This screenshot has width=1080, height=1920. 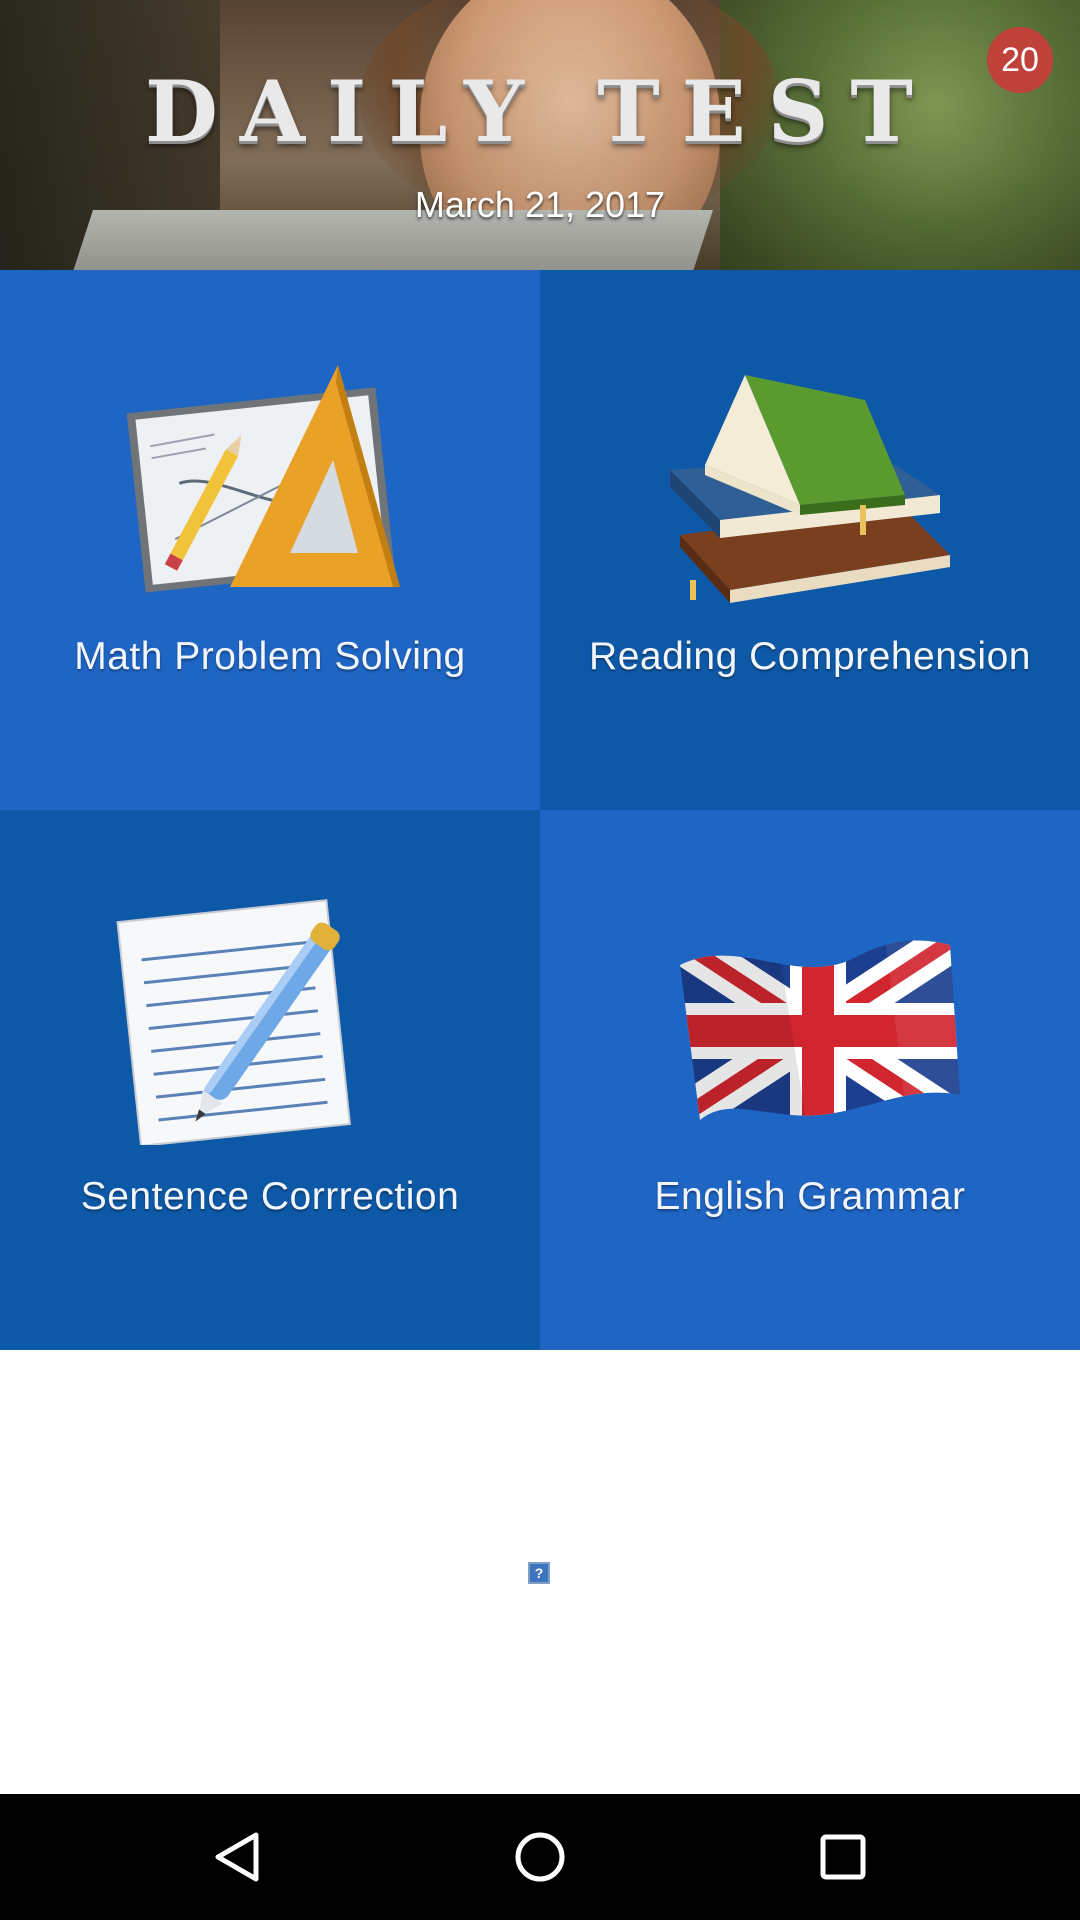 I want to click on back-triangle-icon, so click(x=238, y=1857).